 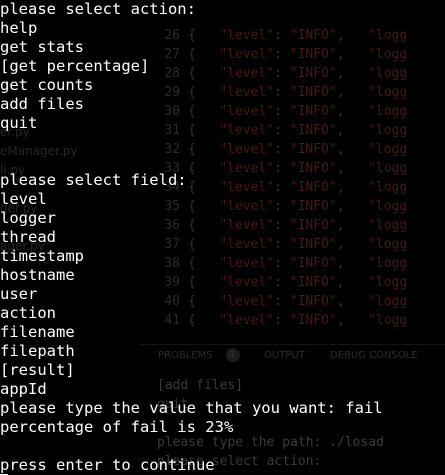 I want to click on terminal-line: user, so click(x=19, y=294).